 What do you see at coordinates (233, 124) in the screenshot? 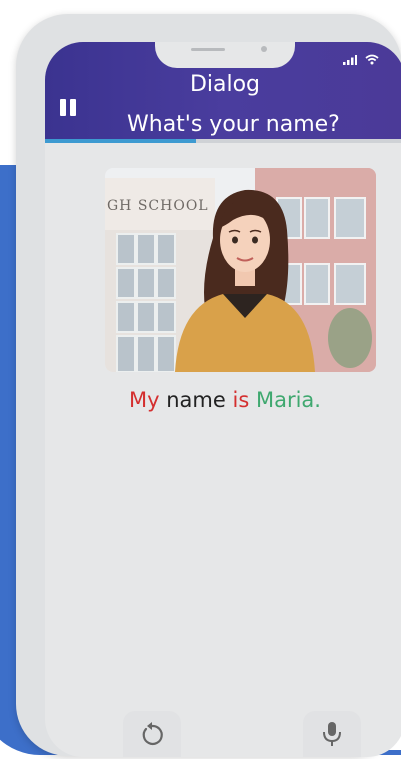
I see `dialog-question: What's your name?` at bounding box center [233, 124].